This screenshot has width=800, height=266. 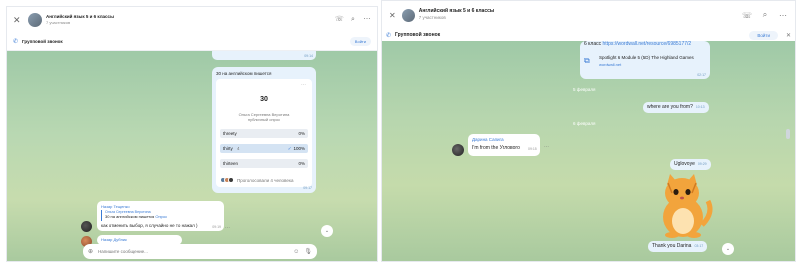 I want to click on poll-option: threety 0%, so click(x=264, y=133).